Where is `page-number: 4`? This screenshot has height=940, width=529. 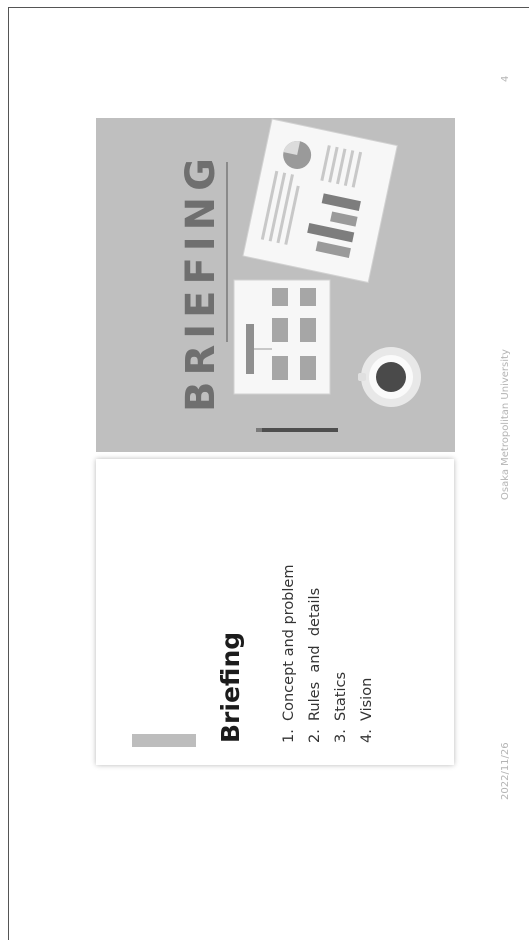
page-number: 4 is located at coordinates (505, 78).